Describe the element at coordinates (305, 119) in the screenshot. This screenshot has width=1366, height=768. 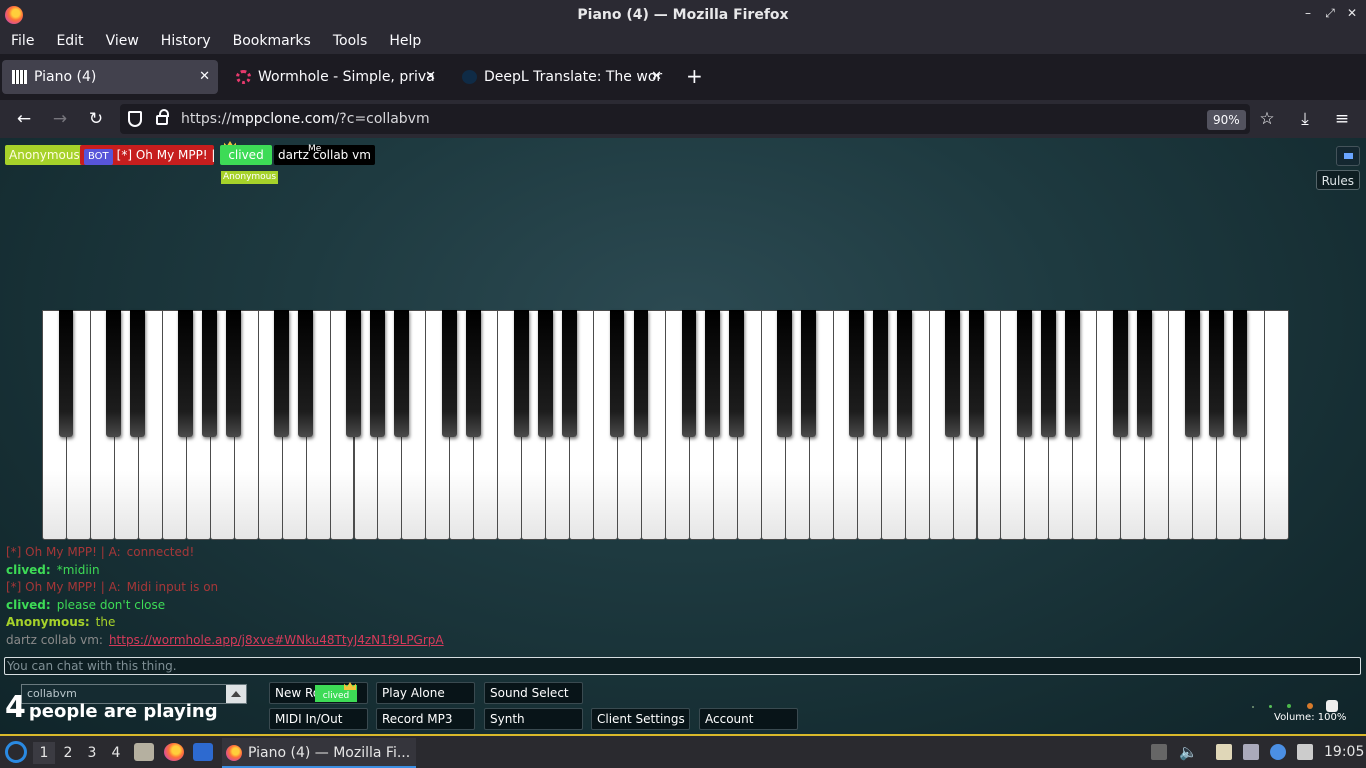
I see `url-text: https://mppclone.com/?c=collabvm` at that location.